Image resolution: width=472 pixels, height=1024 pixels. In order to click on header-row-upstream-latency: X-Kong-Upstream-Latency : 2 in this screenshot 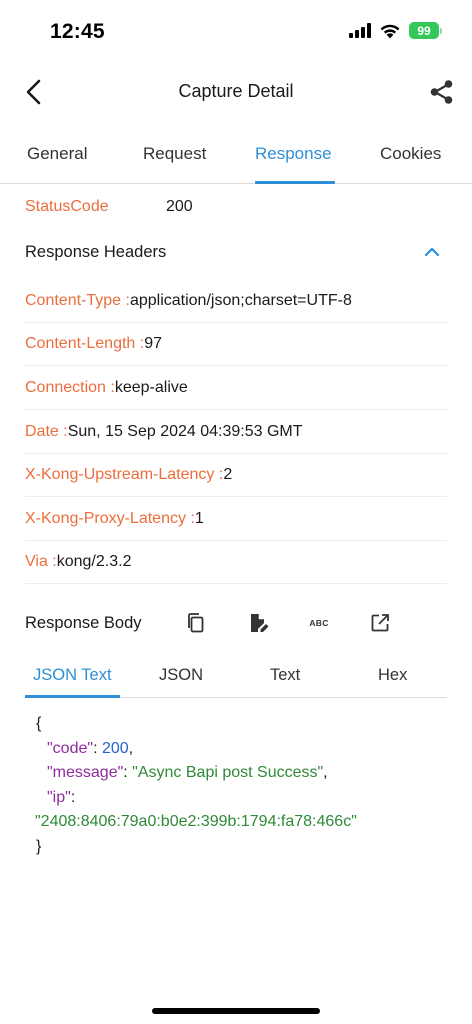, I will do `click(236, 475)`.